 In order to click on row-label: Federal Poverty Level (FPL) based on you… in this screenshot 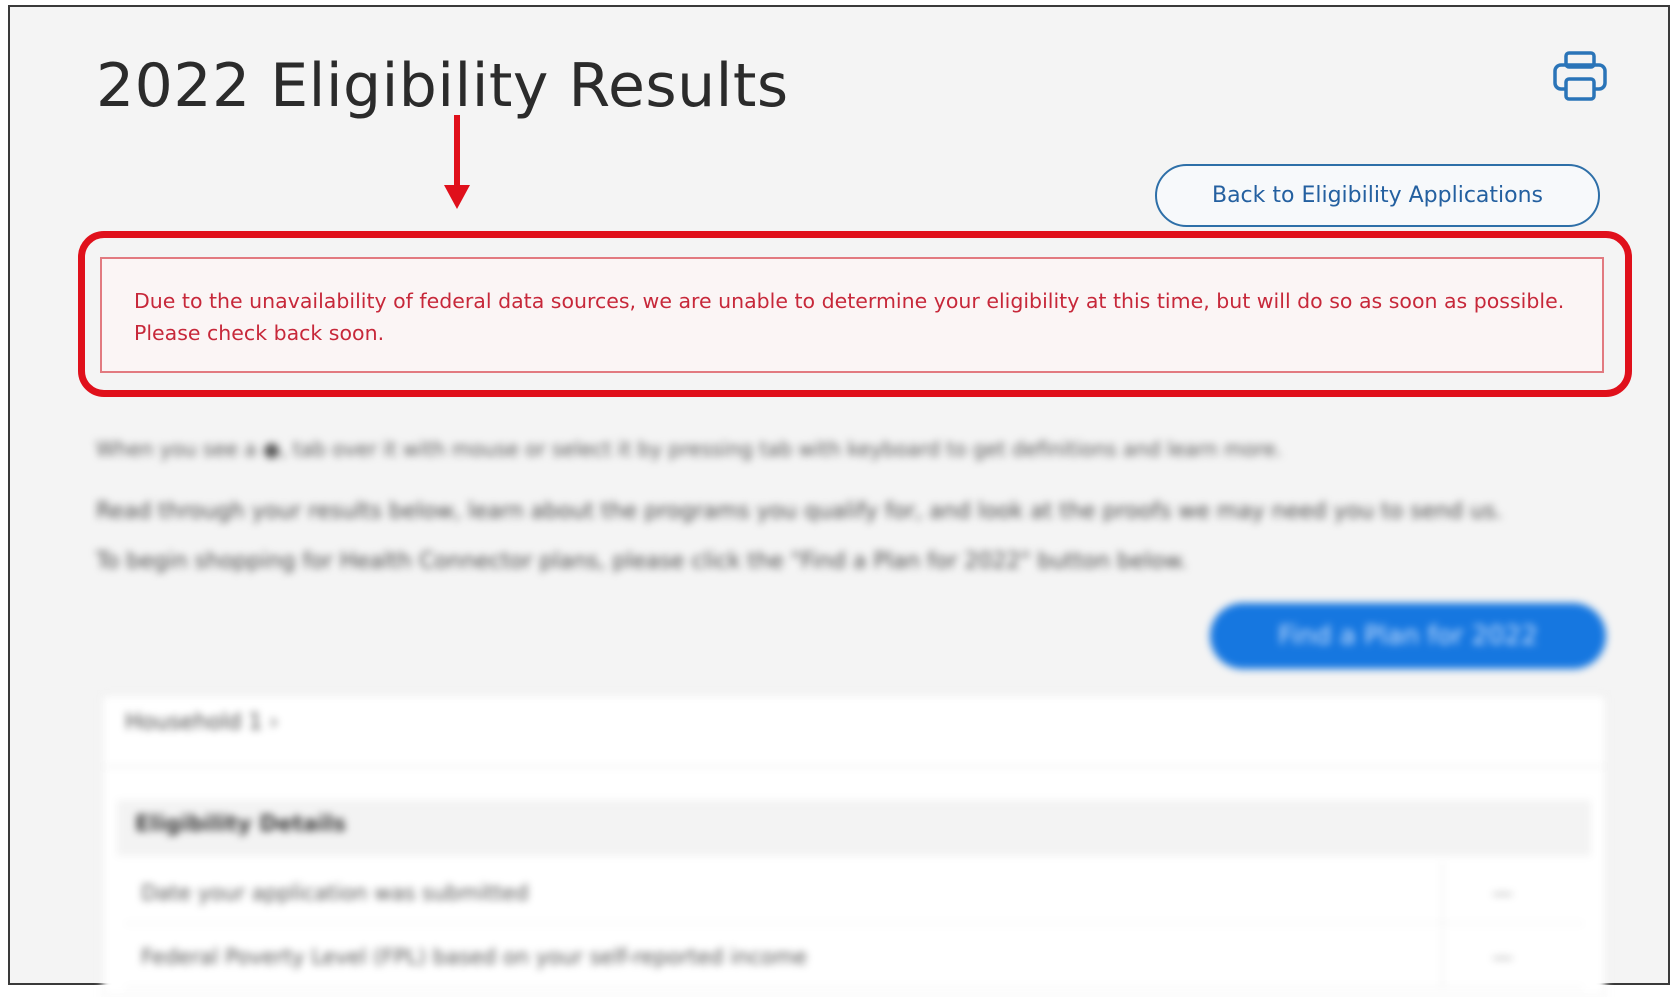, I will do `click(474, 956)`.